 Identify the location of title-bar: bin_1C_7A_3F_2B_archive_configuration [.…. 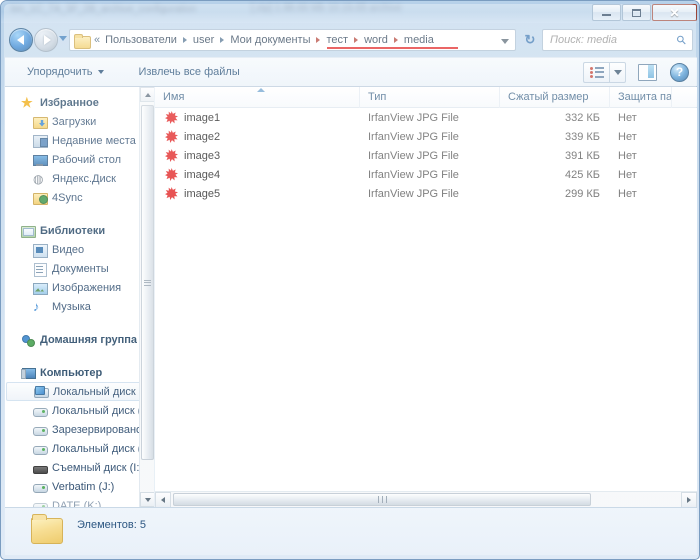
(350, 12).